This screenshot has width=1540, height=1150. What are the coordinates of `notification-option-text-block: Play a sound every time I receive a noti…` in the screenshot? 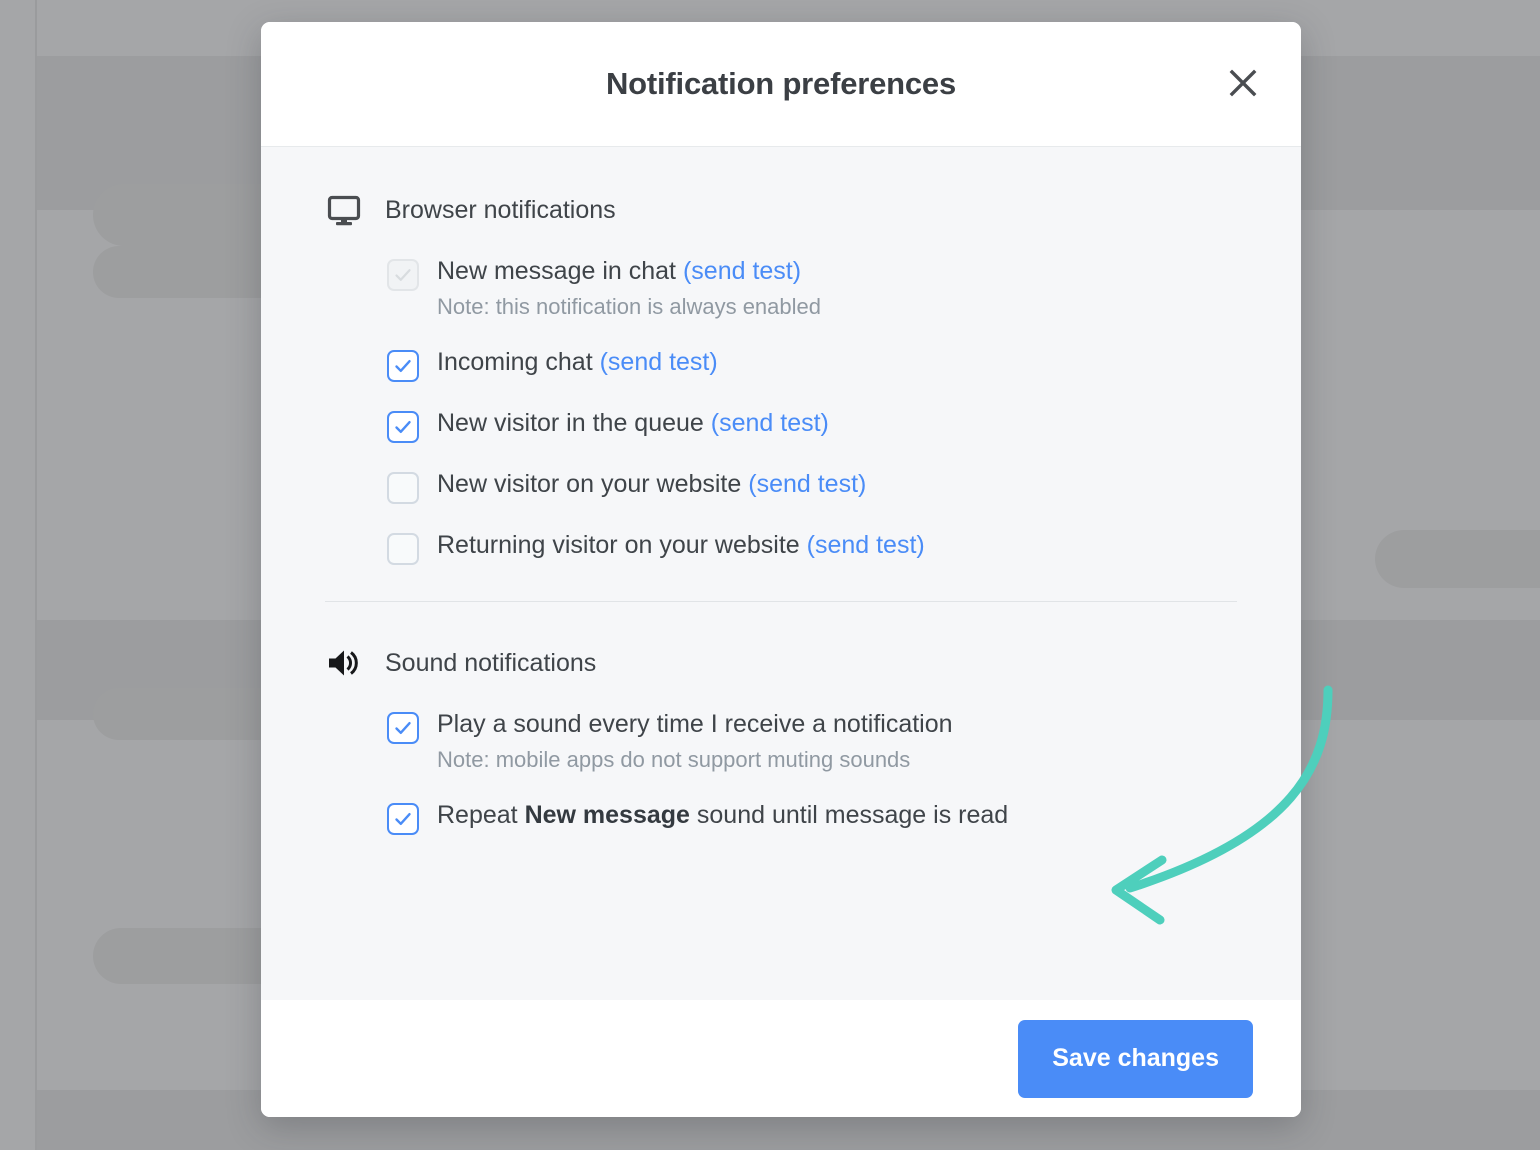 It's located at (695, 741).